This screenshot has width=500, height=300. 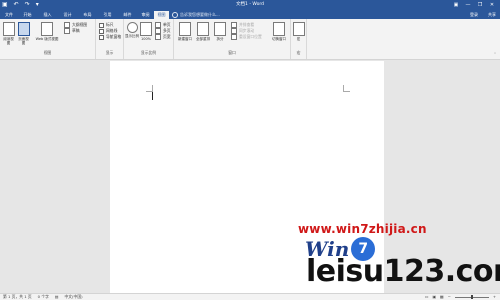 What do you see at coordinates (480, 5) in the screenshot?
I see `restore-button: ❐` at bounding box center [480, 5].